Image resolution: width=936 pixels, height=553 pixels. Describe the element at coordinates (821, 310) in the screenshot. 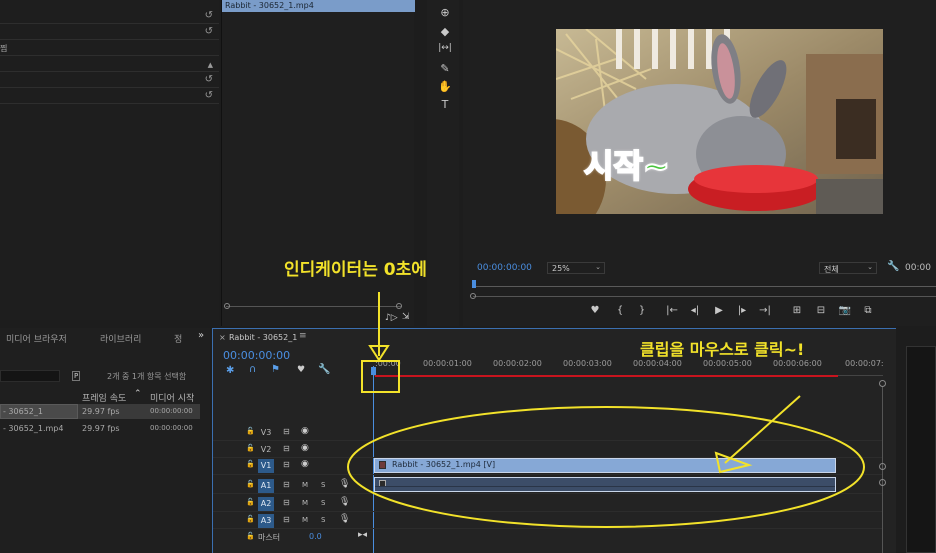

I see `extract-icon: ⊟` at that location.